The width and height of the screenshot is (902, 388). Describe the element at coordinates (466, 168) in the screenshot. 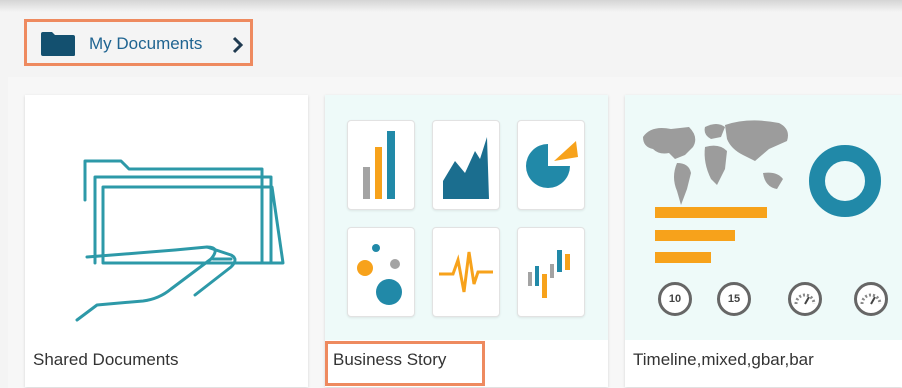

I see `area-chart-icon` at that location.